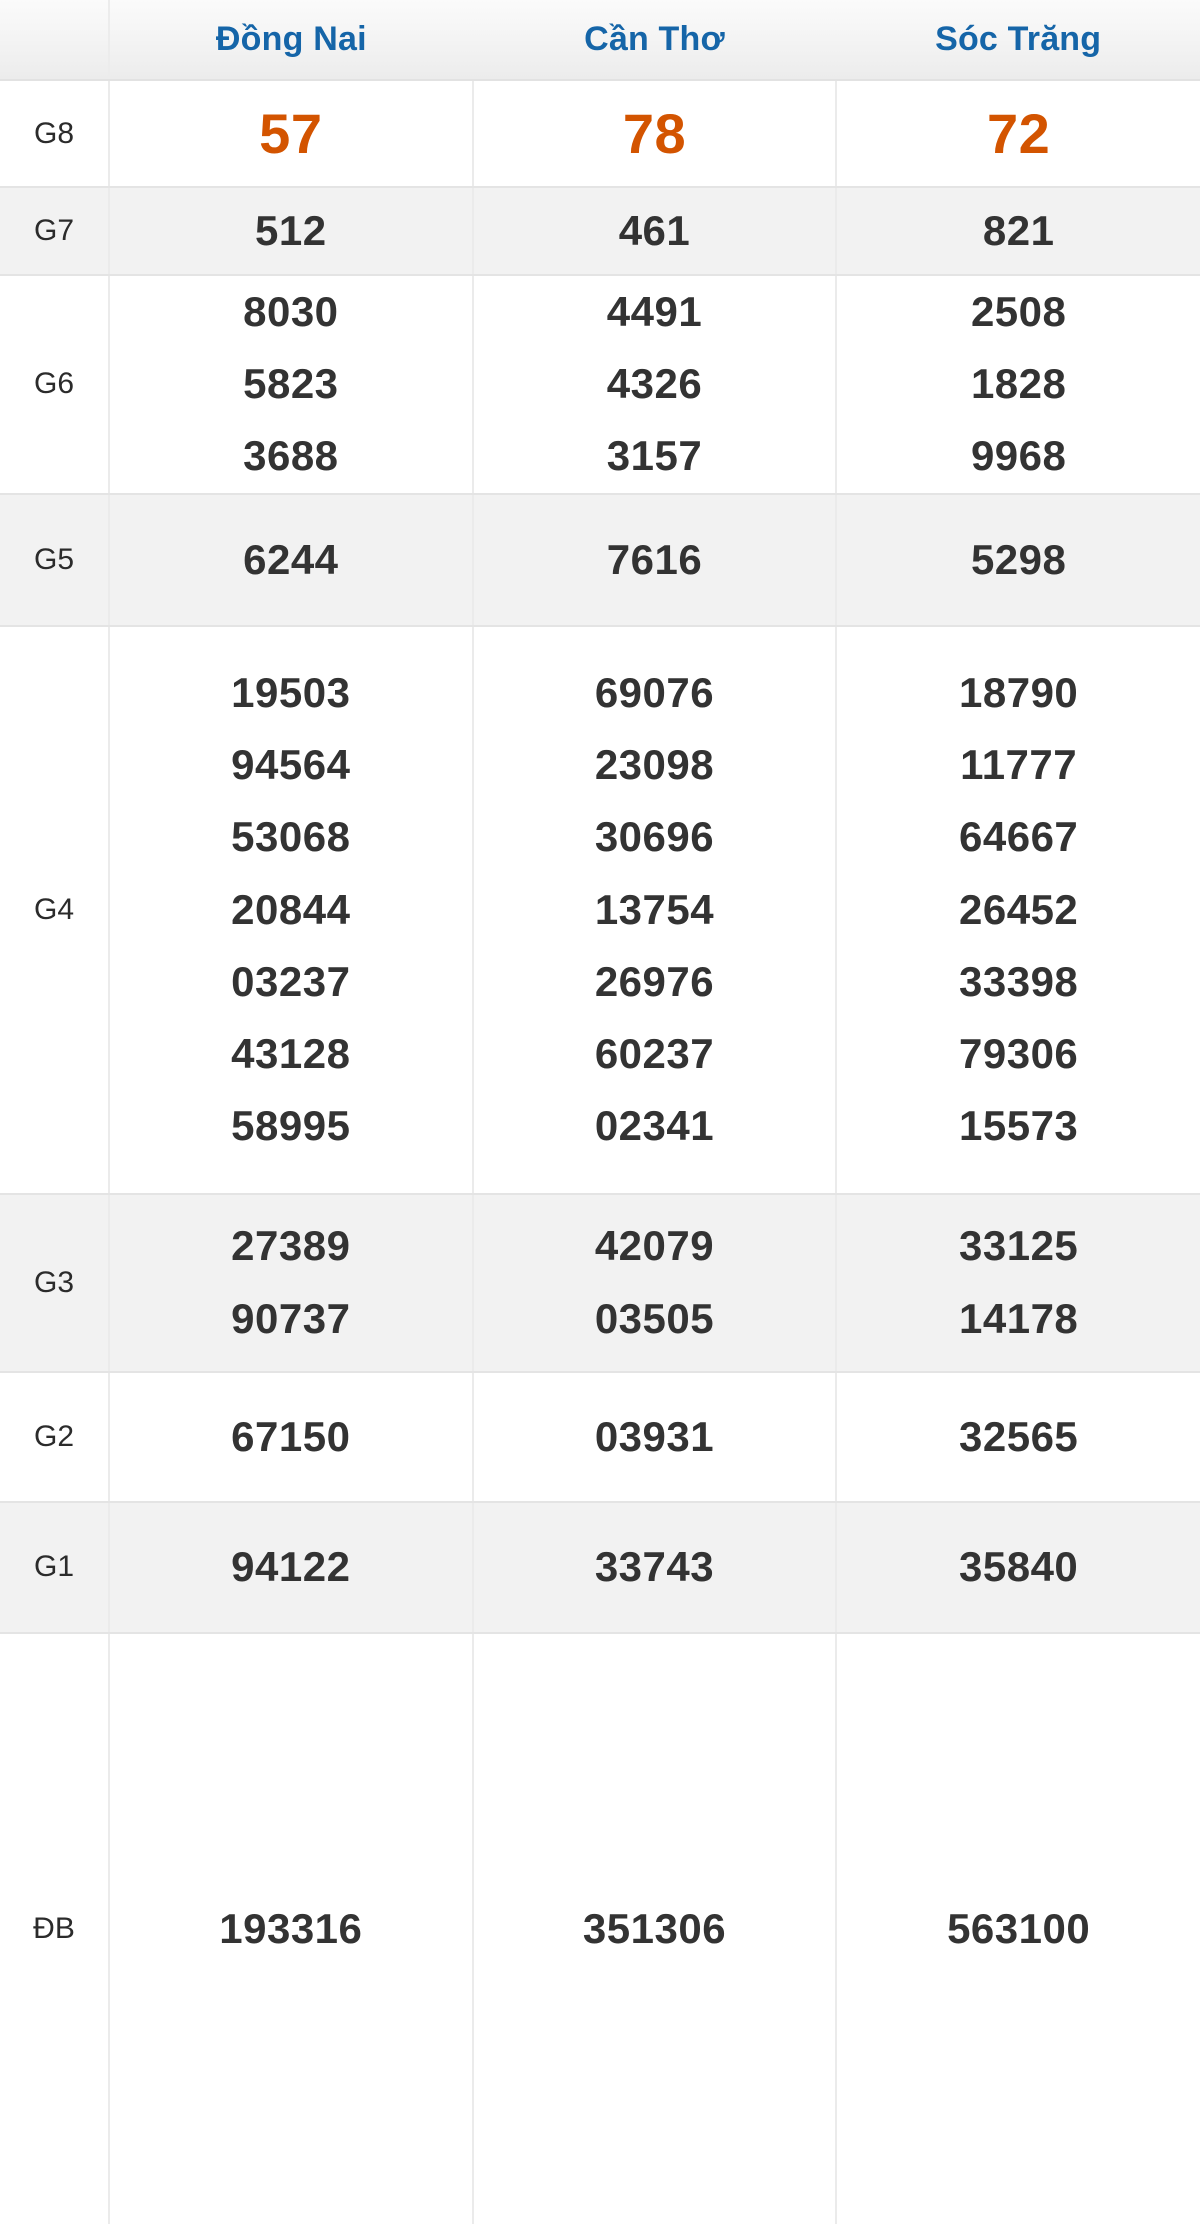 Image resolution: width=1200 pixels, height=2224 pixels. I want to click on prize-cell-g7-col2: 821, so click(1018, 231).